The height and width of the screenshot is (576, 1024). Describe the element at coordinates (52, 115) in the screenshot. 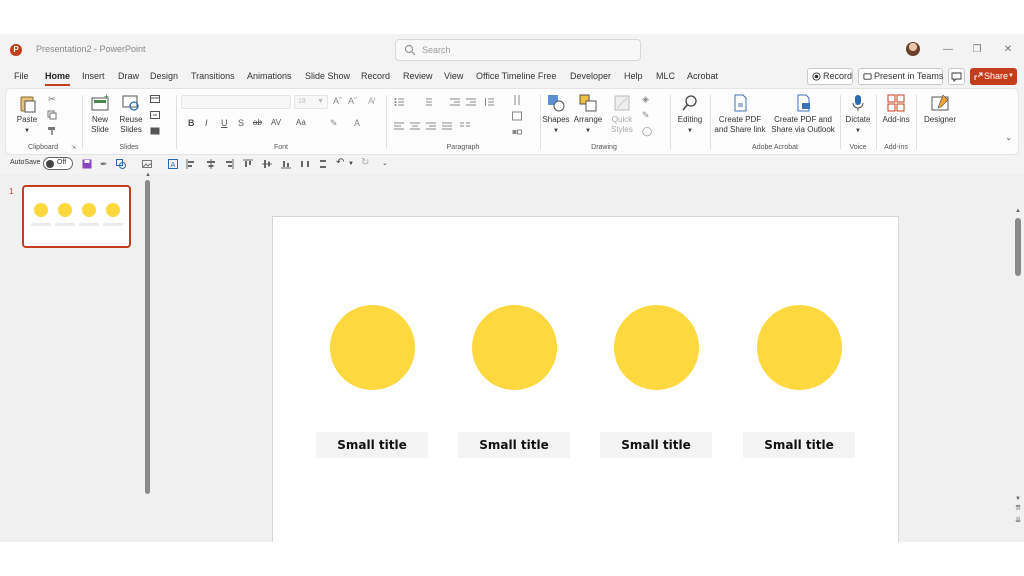

I see `copy-icon` at that location.